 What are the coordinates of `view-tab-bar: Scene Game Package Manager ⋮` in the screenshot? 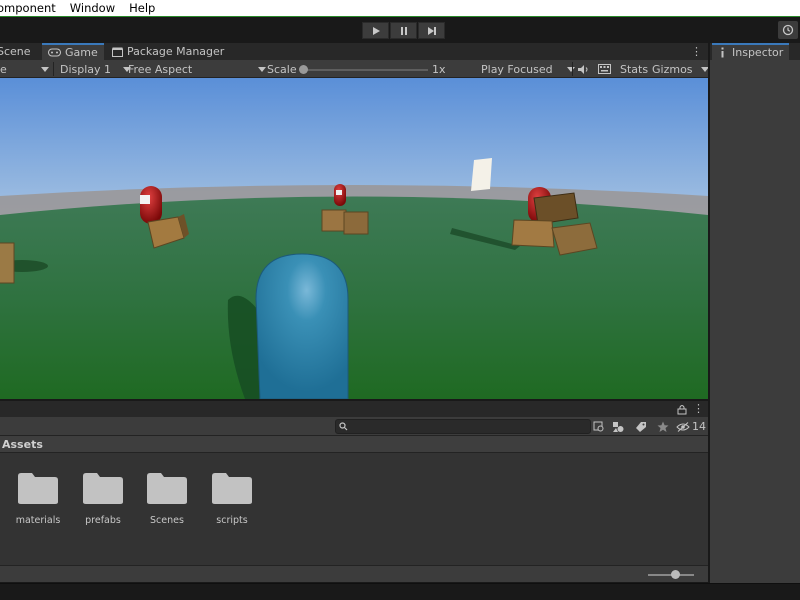 It's located at (354, 51).